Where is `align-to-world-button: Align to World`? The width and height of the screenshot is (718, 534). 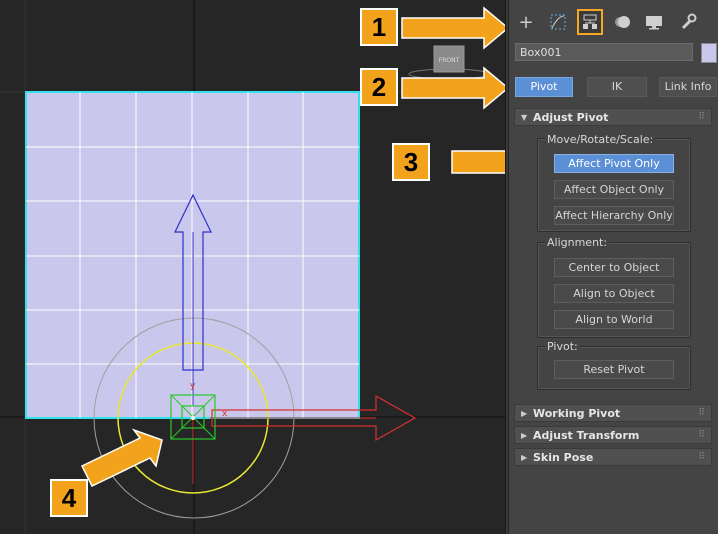 align-to-world-button: Align to World is located at coordinates (614, 319).